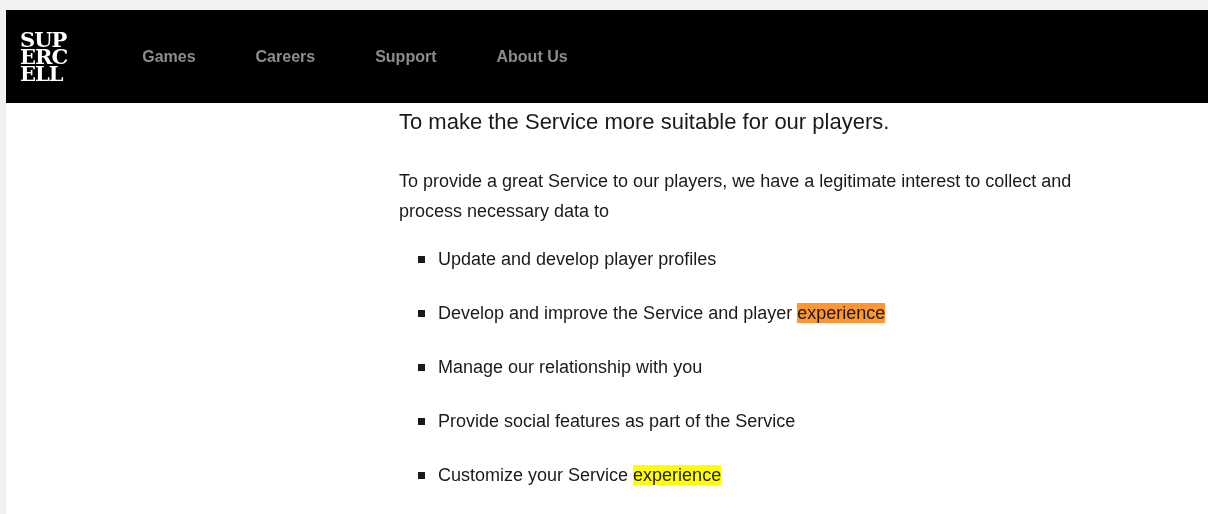 The width and height of the screenshot is (1208, 514). What do you see at coordinates (532, 56) in the screenshot?
I see `nav-link: About Us` at bounding box center [532, 56].